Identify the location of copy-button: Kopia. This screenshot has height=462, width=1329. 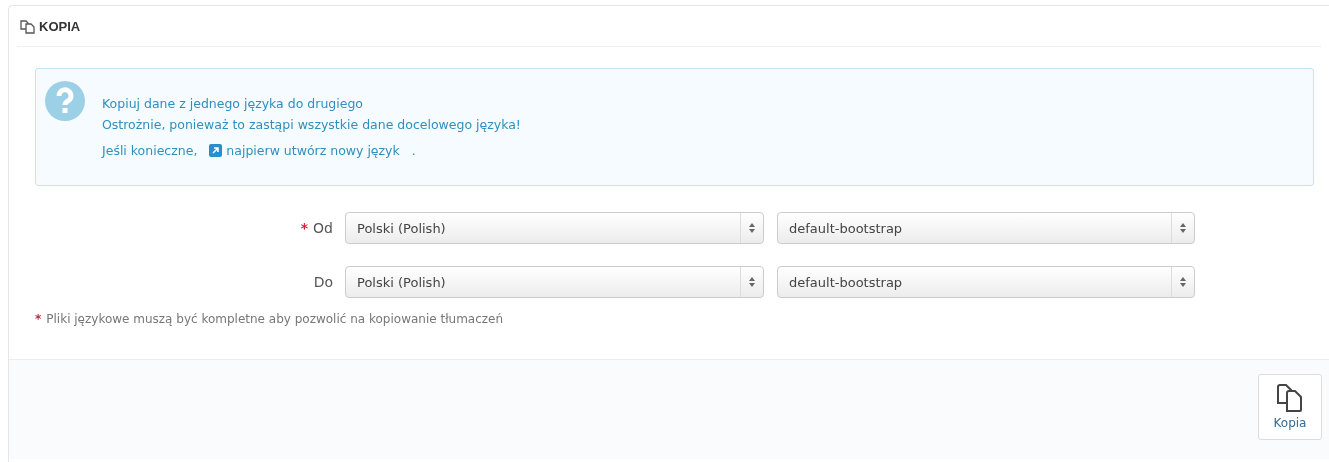
(1290, 407).